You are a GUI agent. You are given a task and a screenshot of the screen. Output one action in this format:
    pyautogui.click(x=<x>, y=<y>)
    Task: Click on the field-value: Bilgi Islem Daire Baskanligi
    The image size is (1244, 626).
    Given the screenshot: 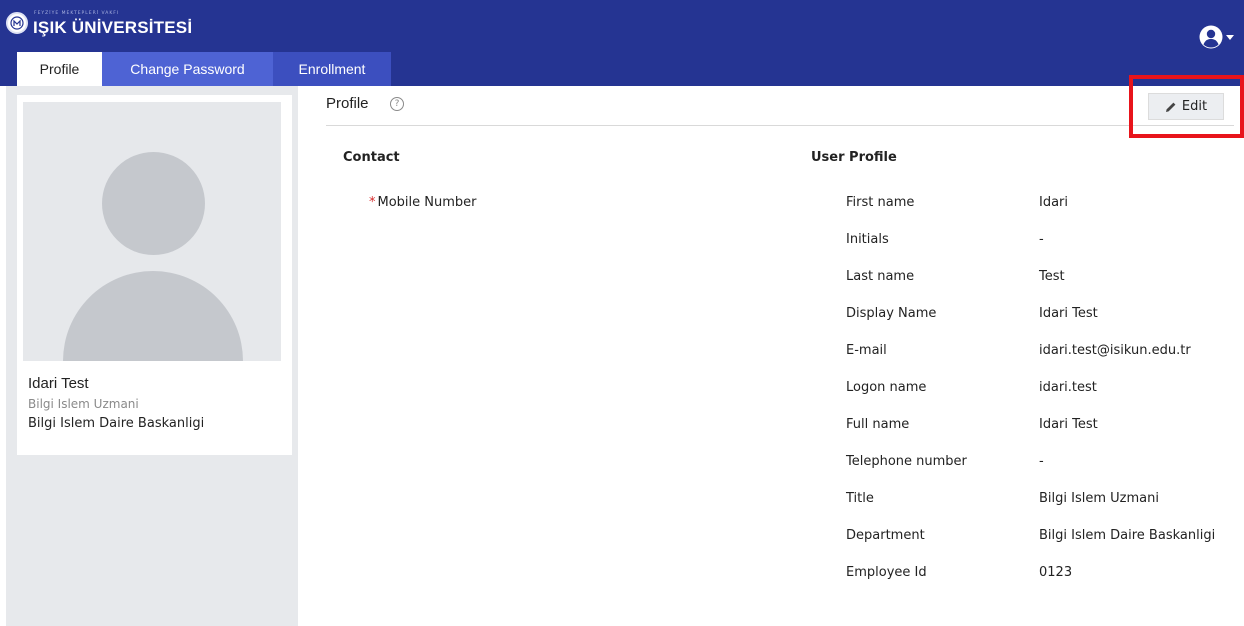 What is the action you would take?
    pyautogui.click(x=1127, y=535)
    